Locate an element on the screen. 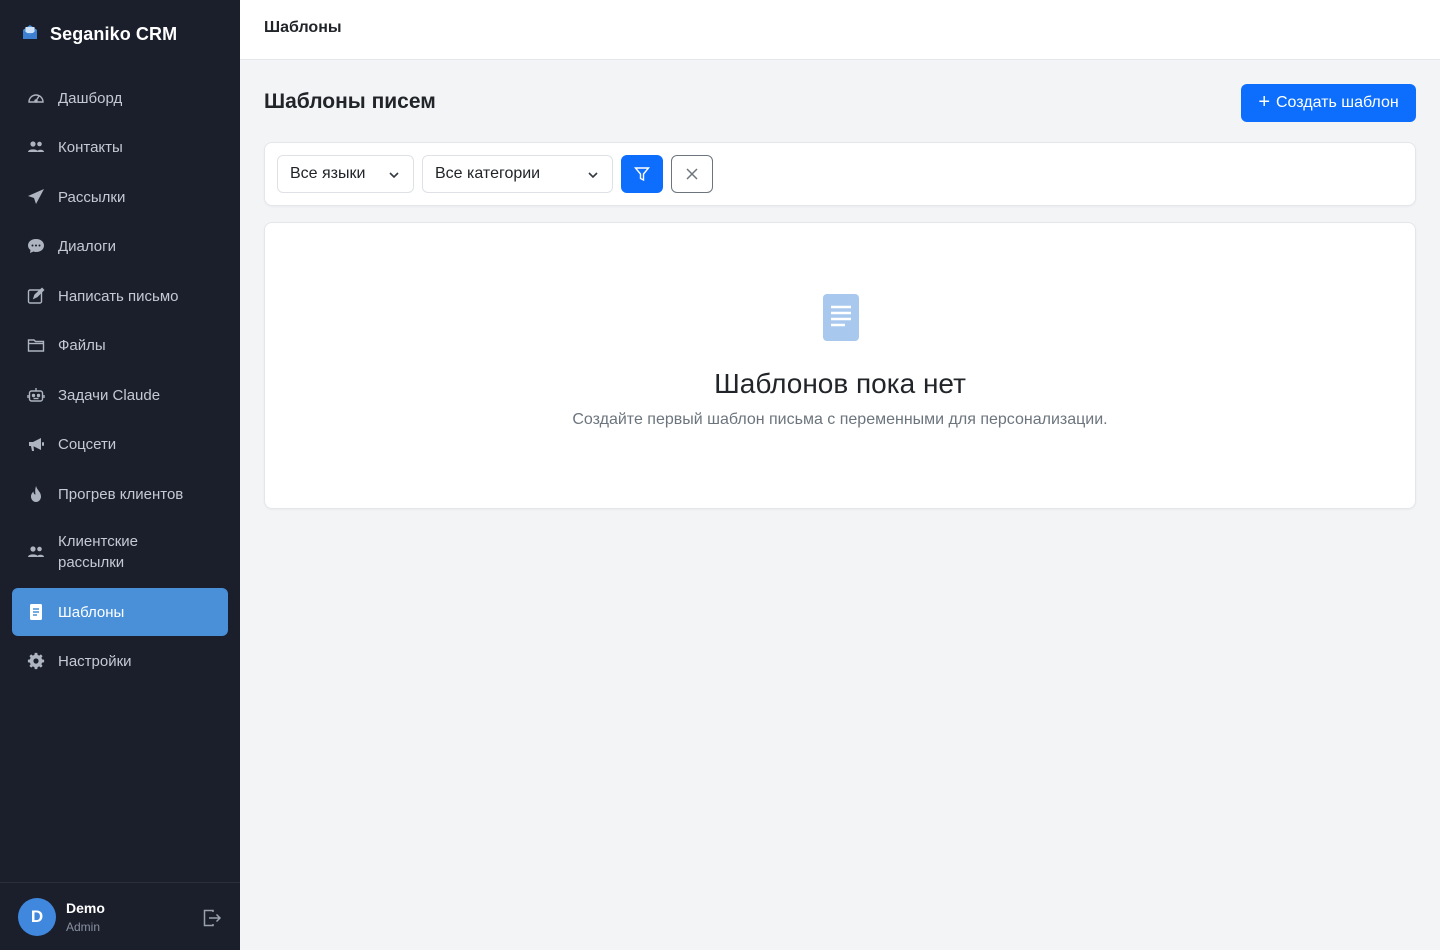  close-icon is located at coordinates (692, 174).